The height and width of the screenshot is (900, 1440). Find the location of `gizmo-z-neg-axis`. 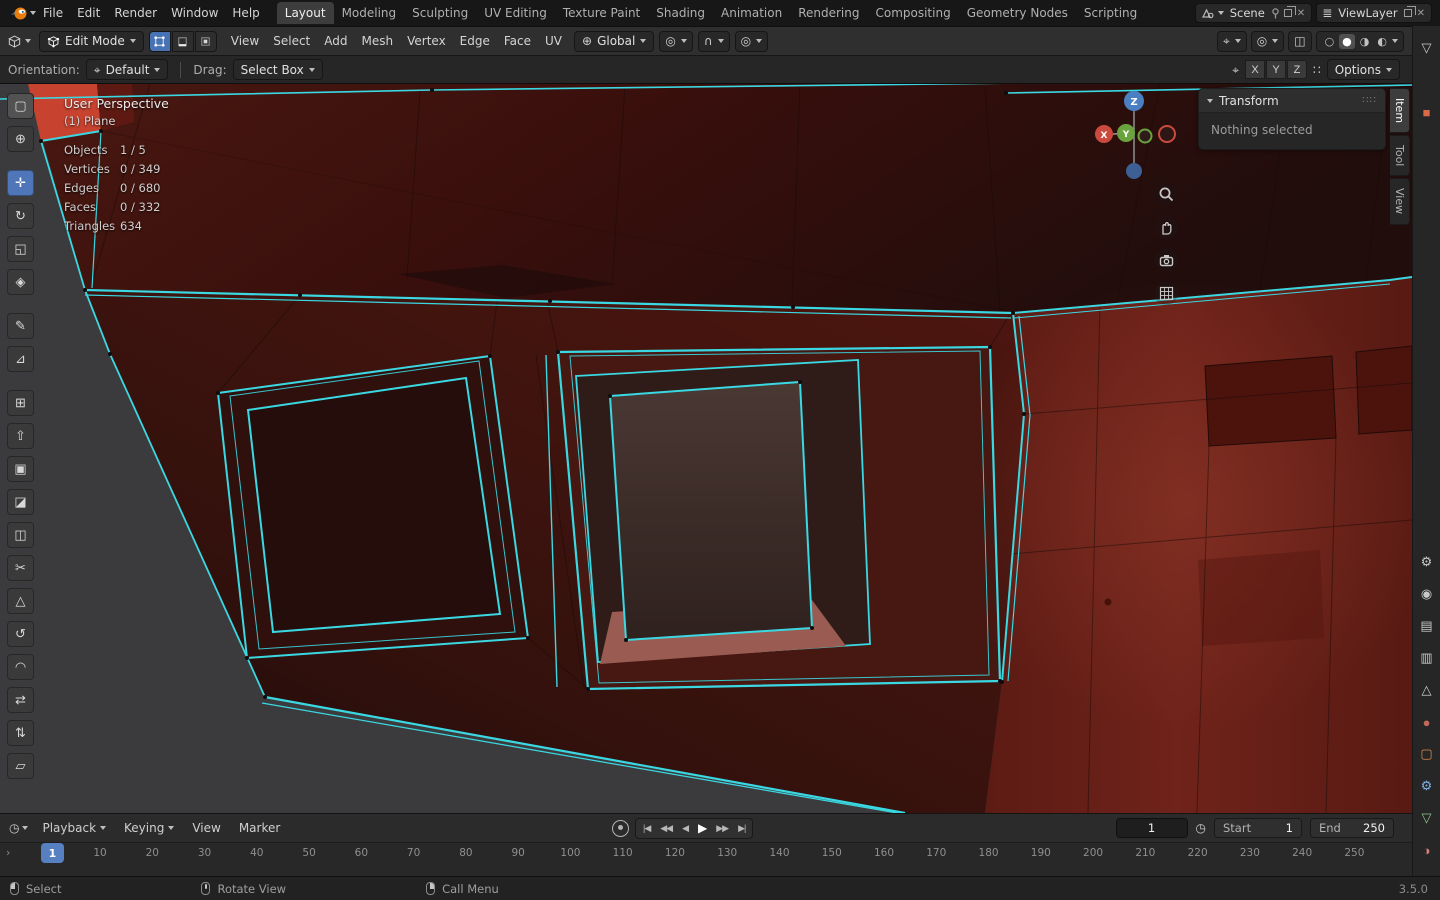

gizmo-z-neg-axis is located at coordinates (1134, 171).